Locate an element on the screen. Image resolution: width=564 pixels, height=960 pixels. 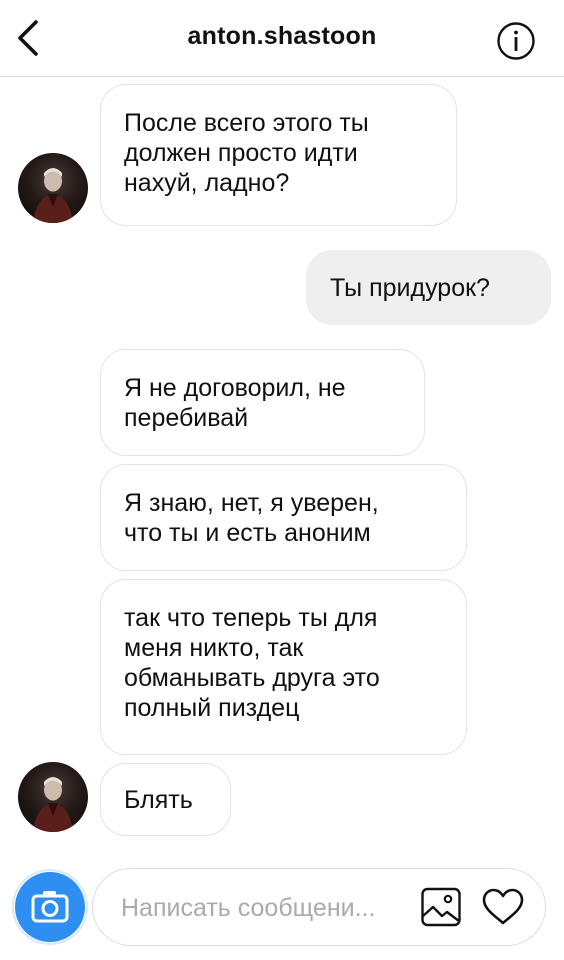
gallery-button is located at coordinates (441, 907).